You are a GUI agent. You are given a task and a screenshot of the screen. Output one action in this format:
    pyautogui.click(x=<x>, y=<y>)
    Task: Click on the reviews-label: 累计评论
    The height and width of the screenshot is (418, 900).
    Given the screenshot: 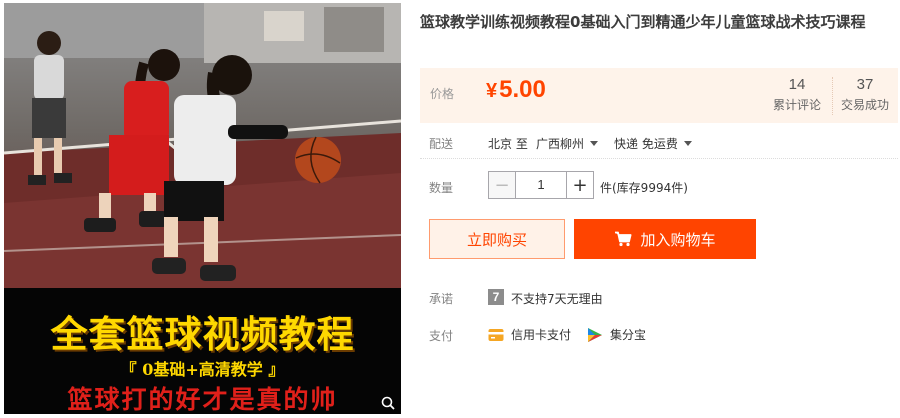 What is the action you would take?
    pyautogui.click(x=796, y=105)
    